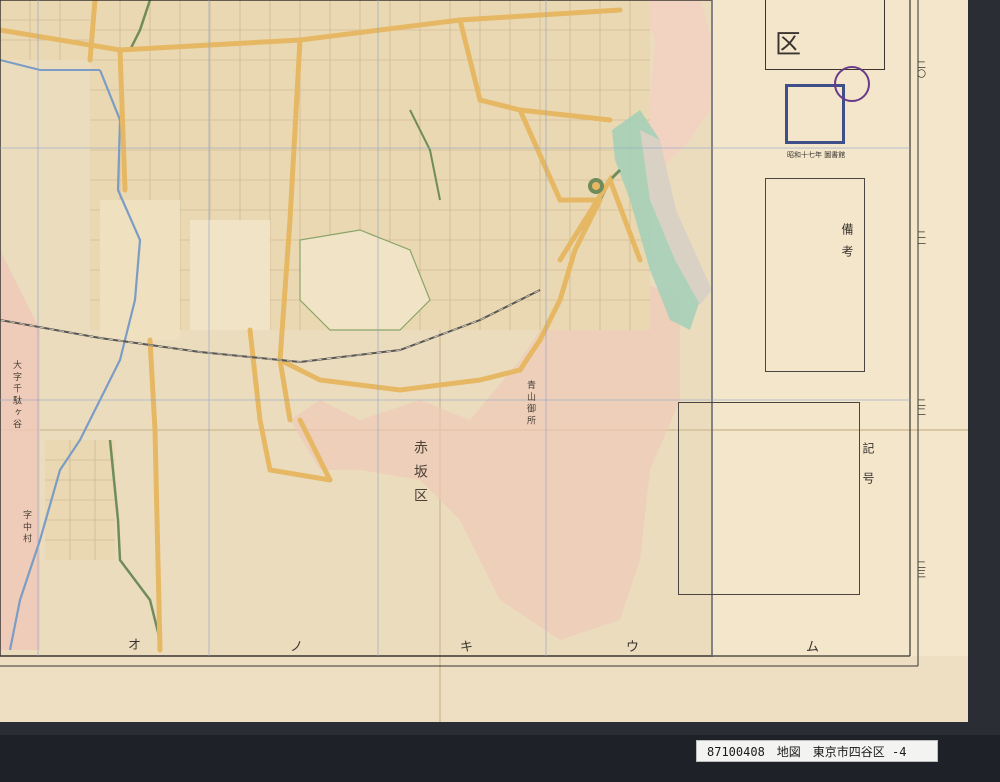 The width and height of the screenshot is (1000, 782). What do you see at coordinates (420, 476) in the screenshot?
I see `district-label: 赤坂区` at bounding box center [420, 476].